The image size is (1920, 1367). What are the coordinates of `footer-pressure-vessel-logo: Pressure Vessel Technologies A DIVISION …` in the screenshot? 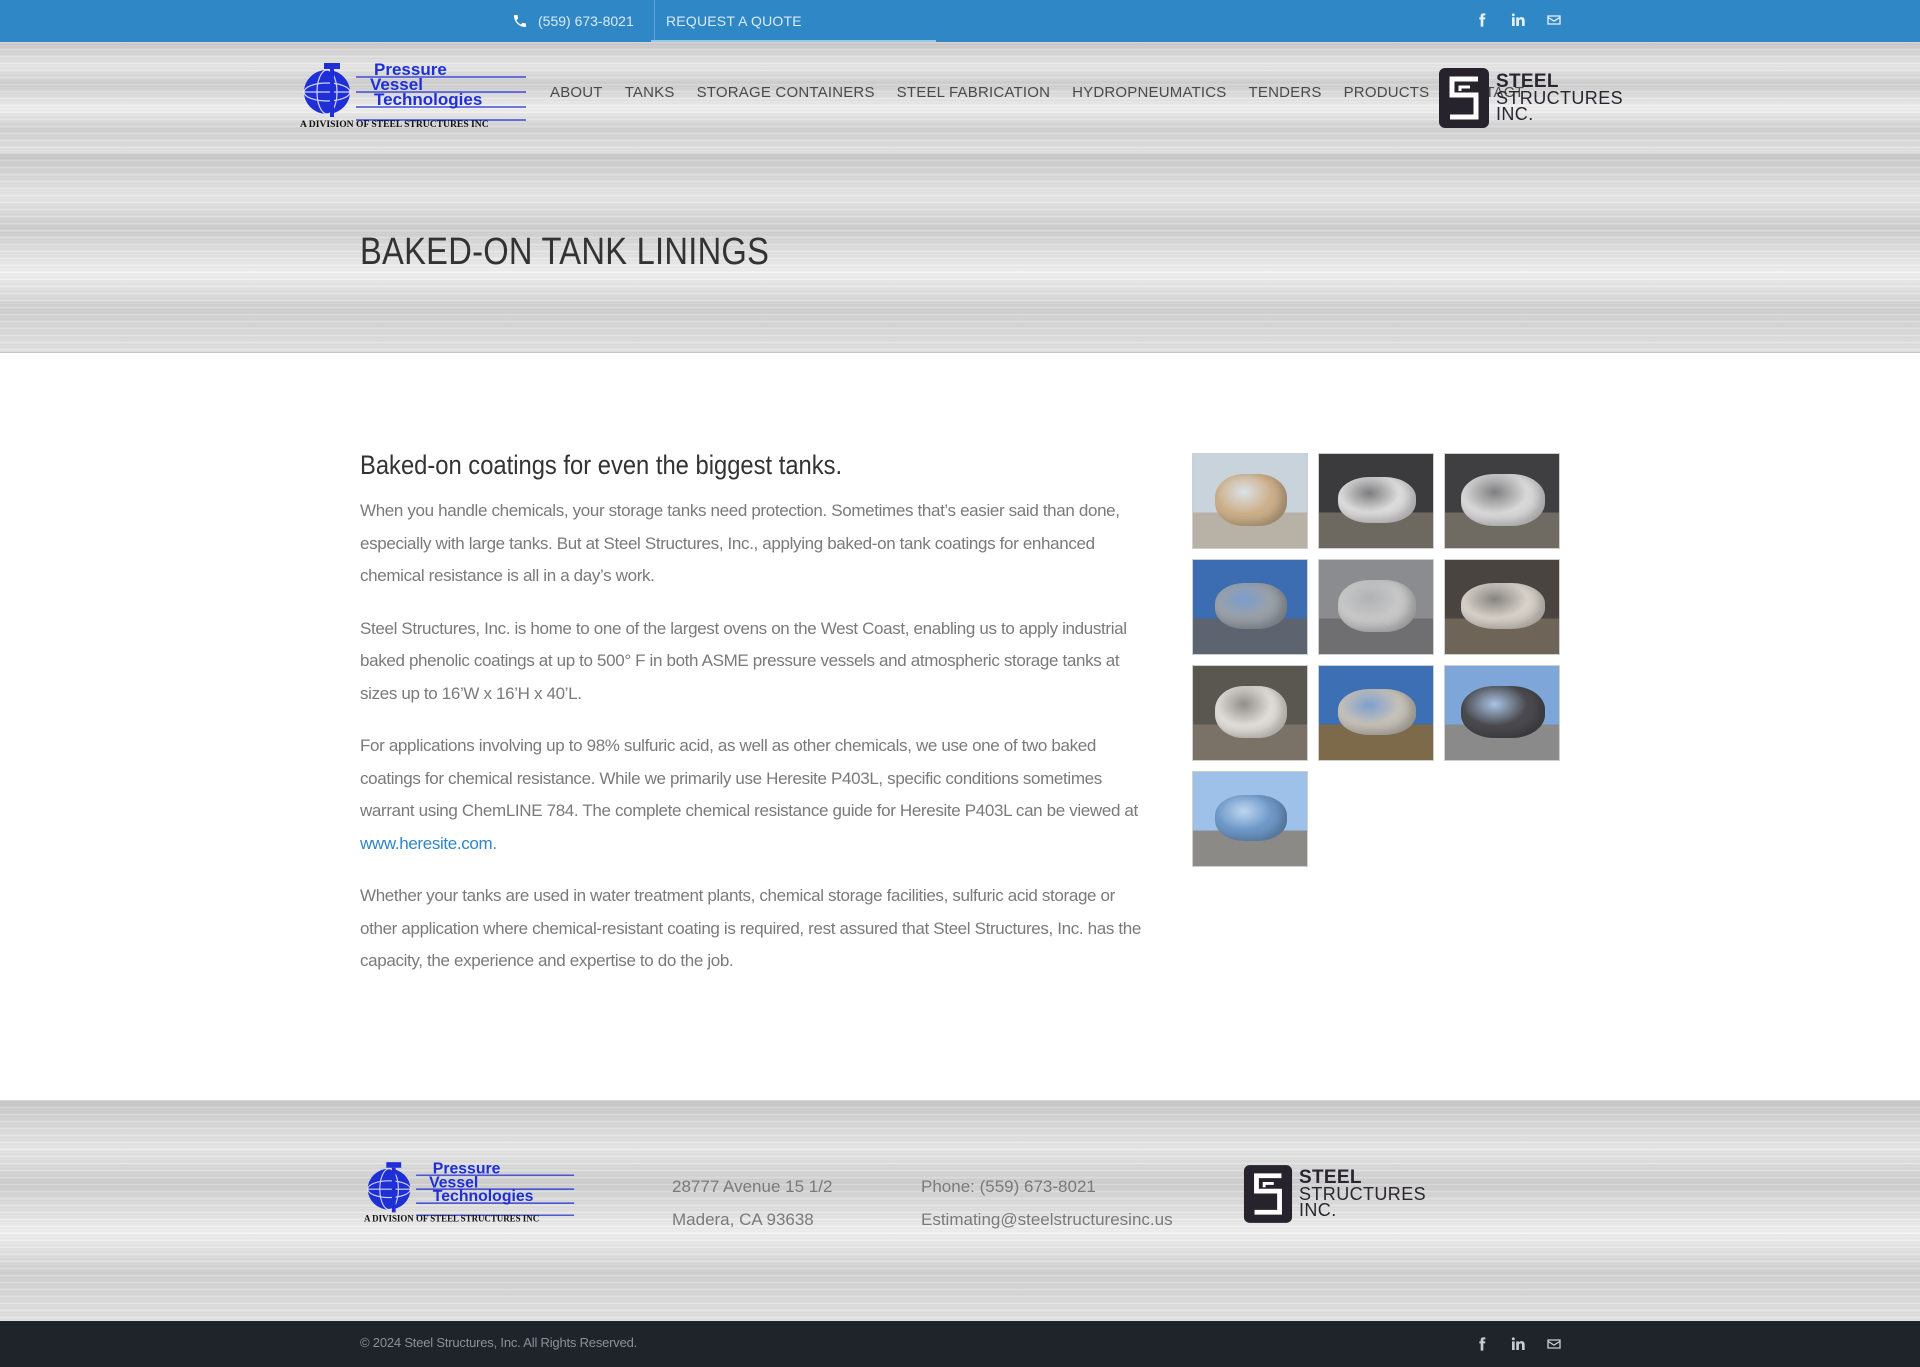 It's located at (470, 1191).